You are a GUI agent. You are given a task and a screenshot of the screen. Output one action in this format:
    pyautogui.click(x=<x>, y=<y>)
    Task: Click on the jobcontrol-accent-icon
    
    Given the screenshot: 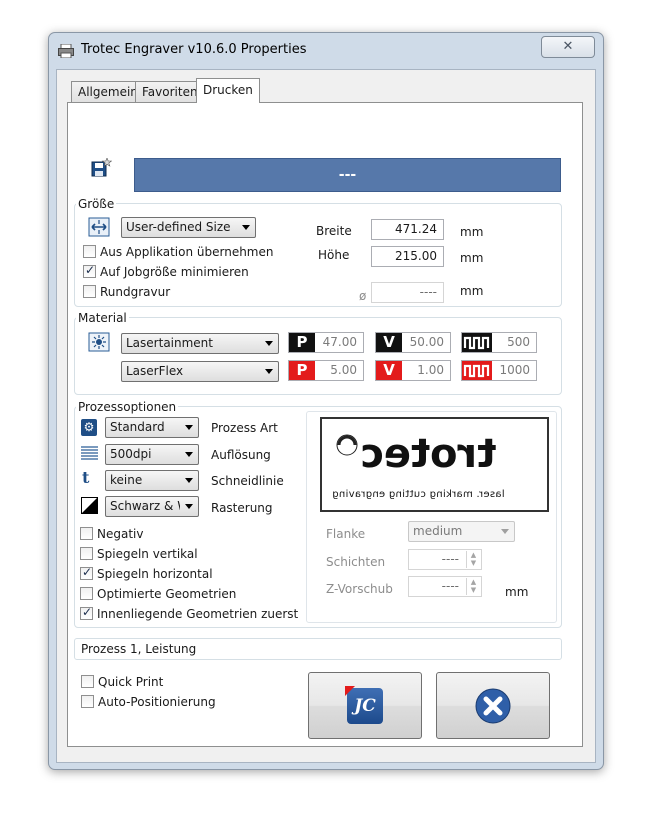 What is the action you would take?
    pyautogui.click(x=350, y=691)
    